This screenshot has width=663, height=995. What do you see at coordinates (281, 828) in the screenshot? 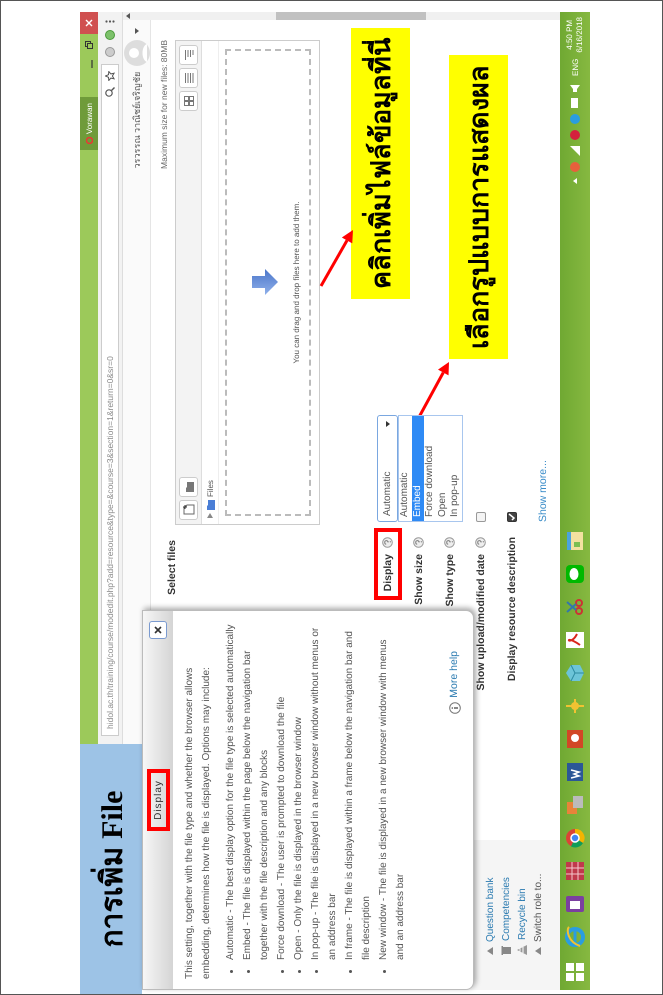
I see `help-option-text: Force download - The user is prompted to download the file` at bounding box center [281, 828].